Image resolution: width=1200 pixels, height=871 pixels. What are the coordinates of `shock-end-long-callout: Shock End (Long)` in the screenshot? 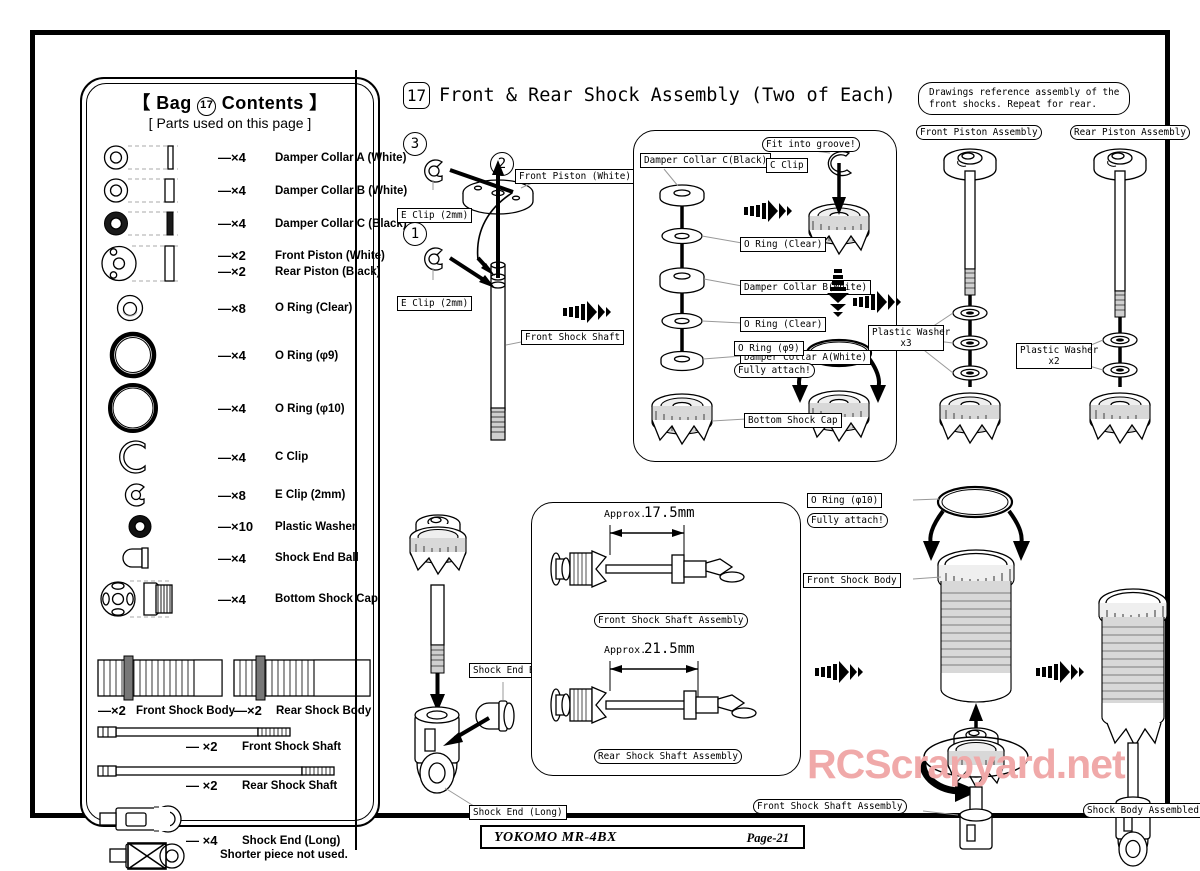 It's located at (518, 812).